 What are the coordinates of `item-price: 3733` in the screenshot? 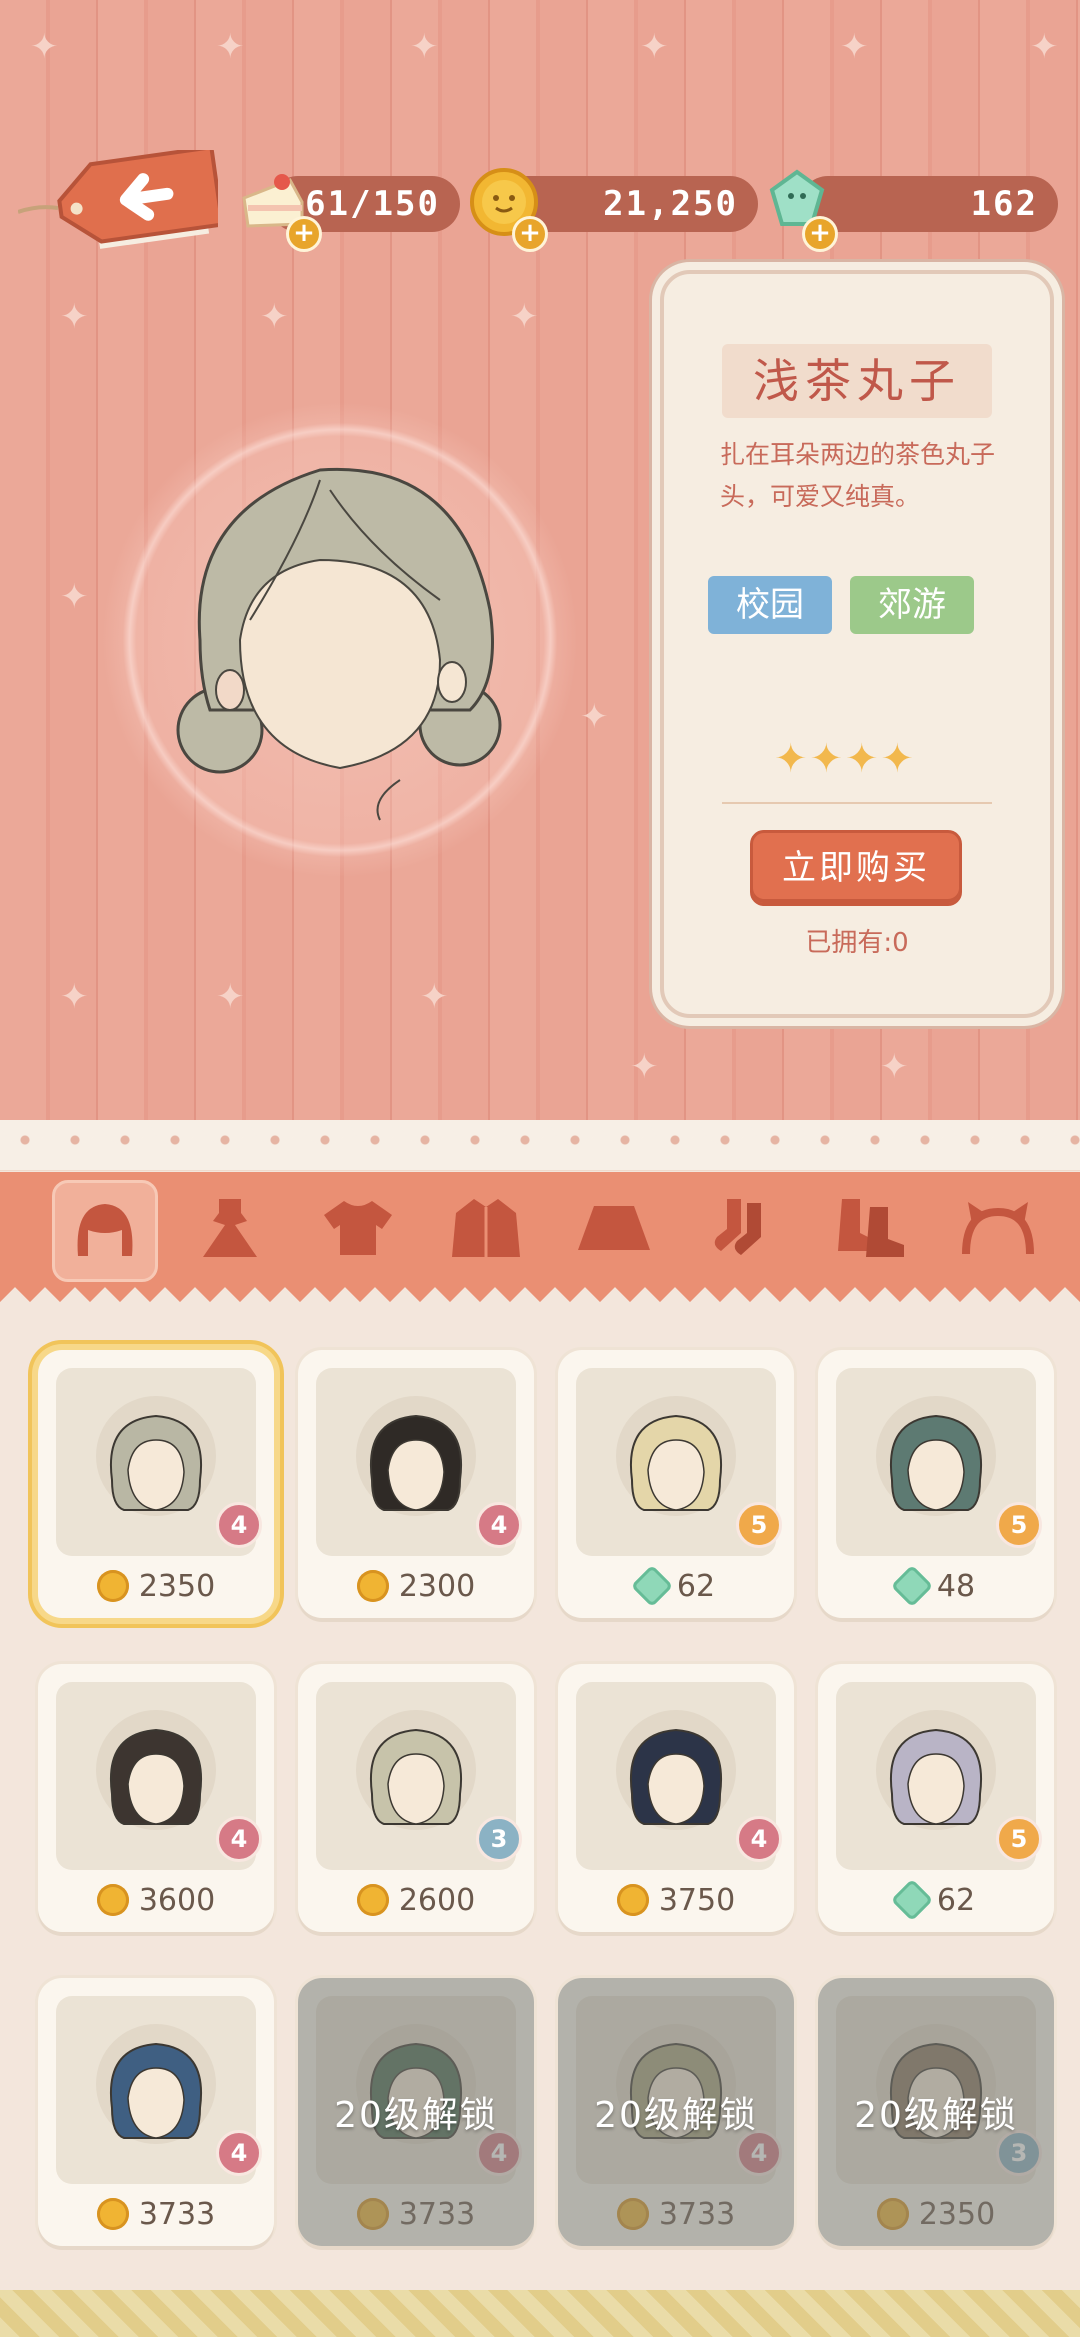 It's located at (156, 2214).